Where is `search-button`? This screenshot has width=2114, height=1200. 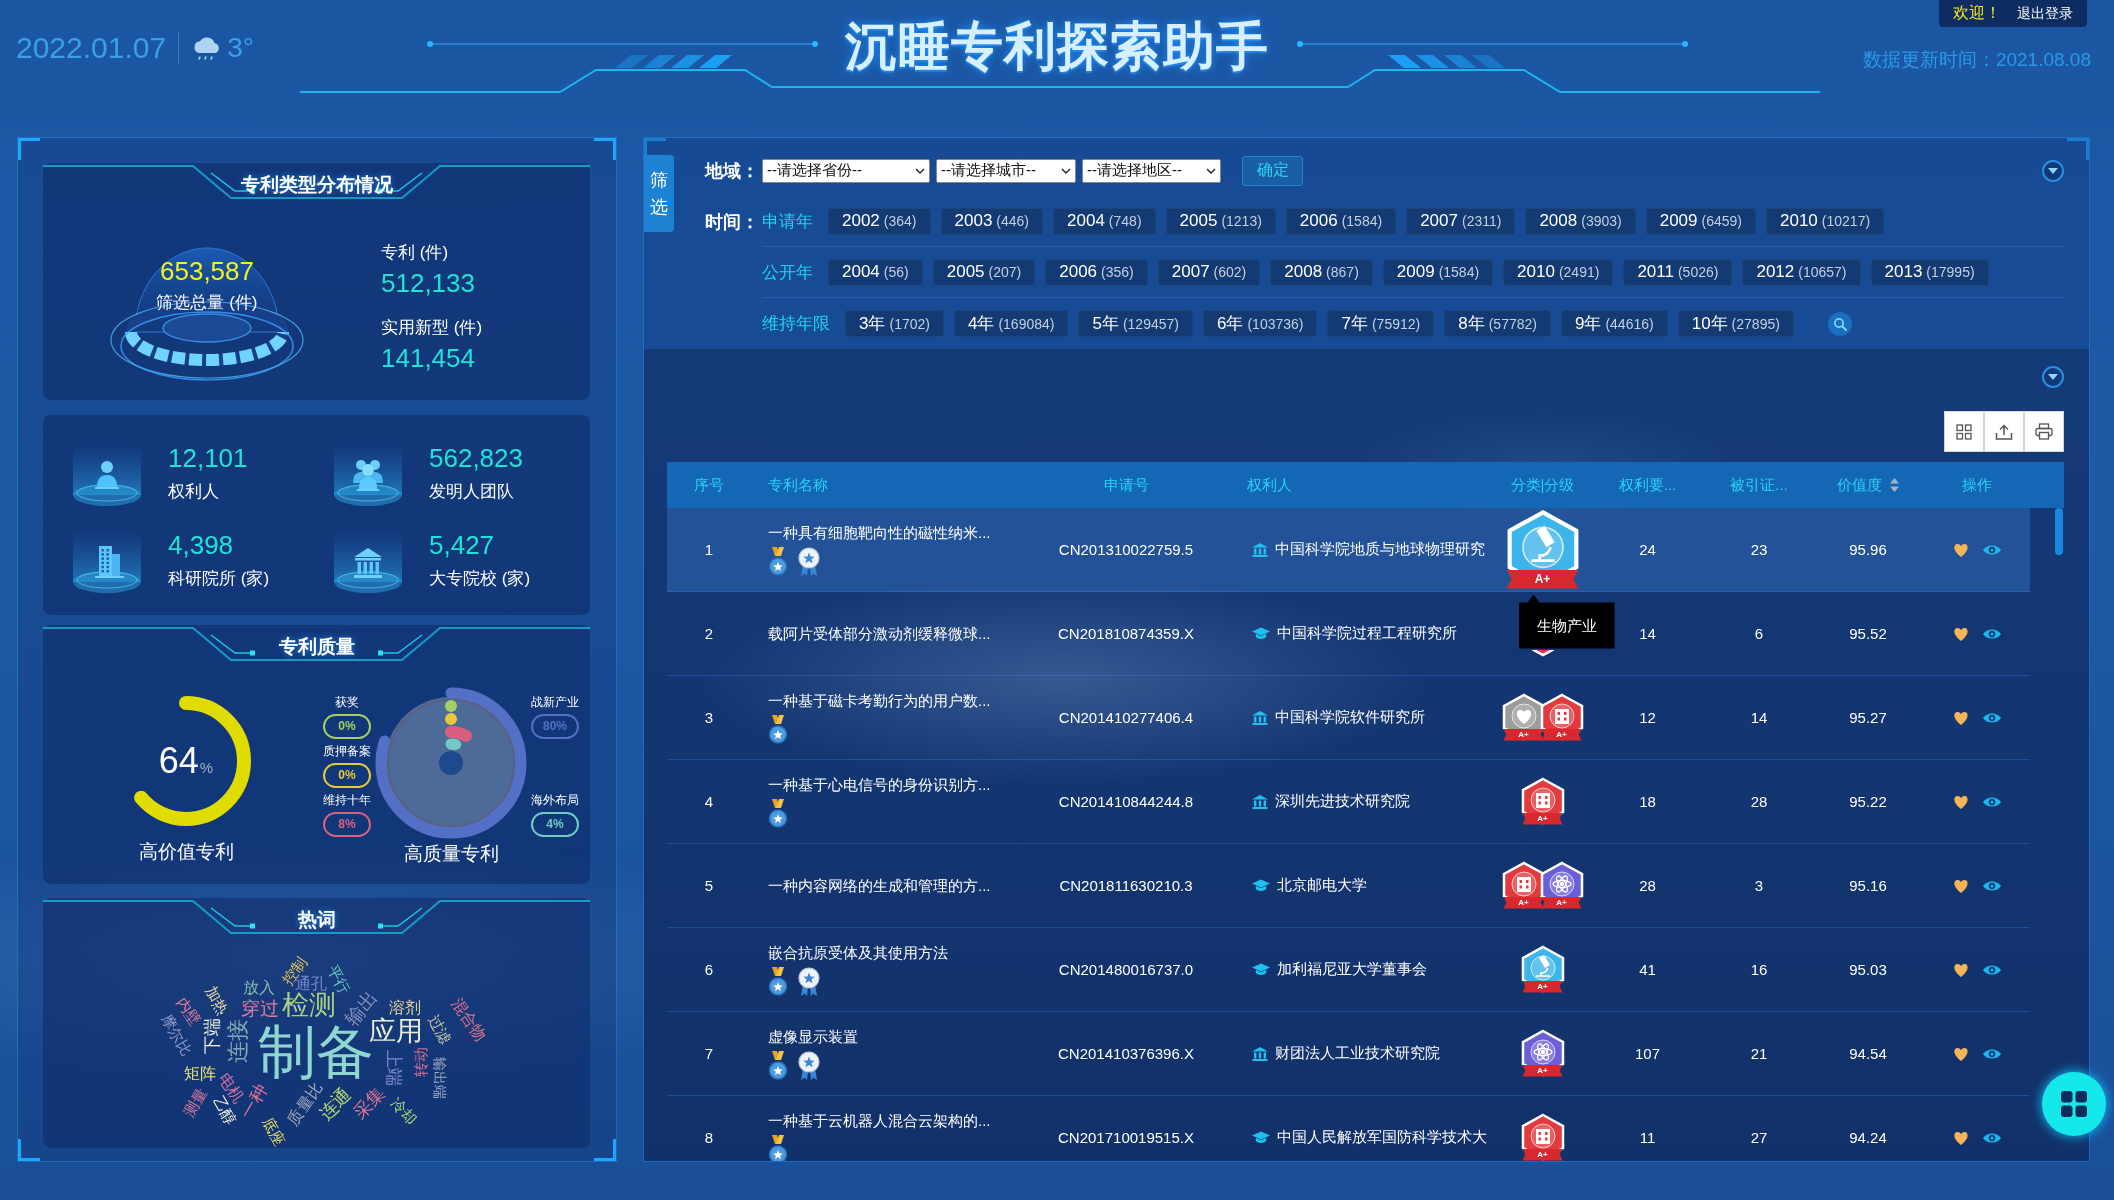
search-button is located at coordinates (1839, 323).